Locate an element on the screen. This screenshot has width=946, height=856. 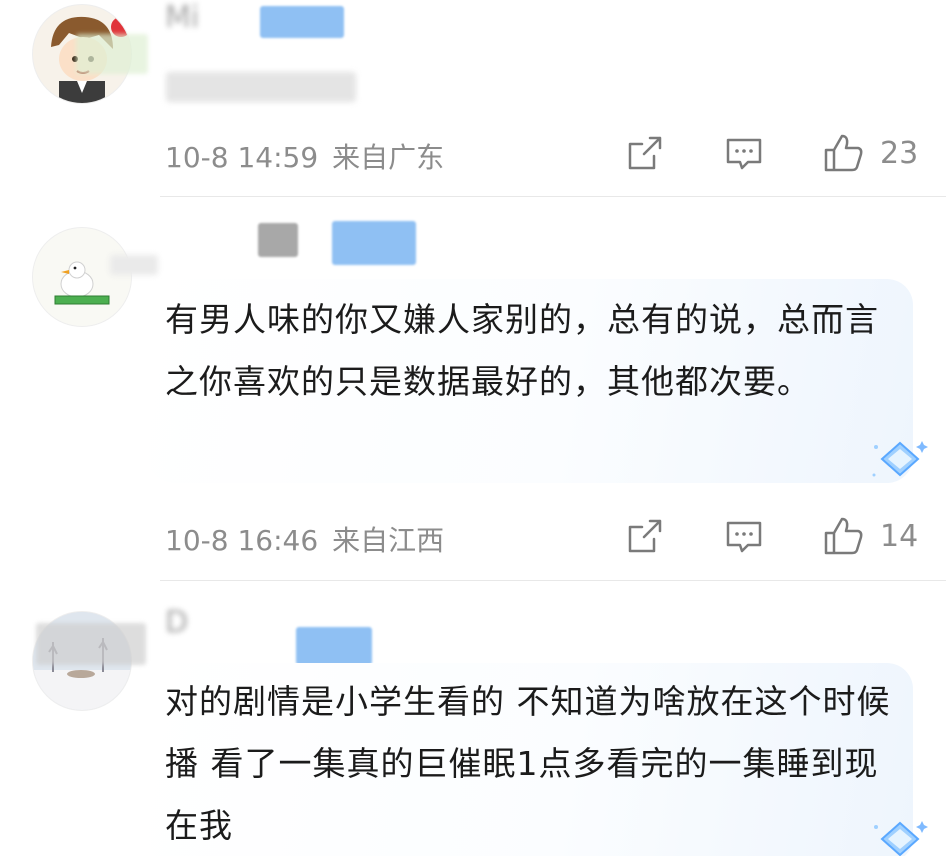
duck-avatar-icon is located at coordinates (82, 277).